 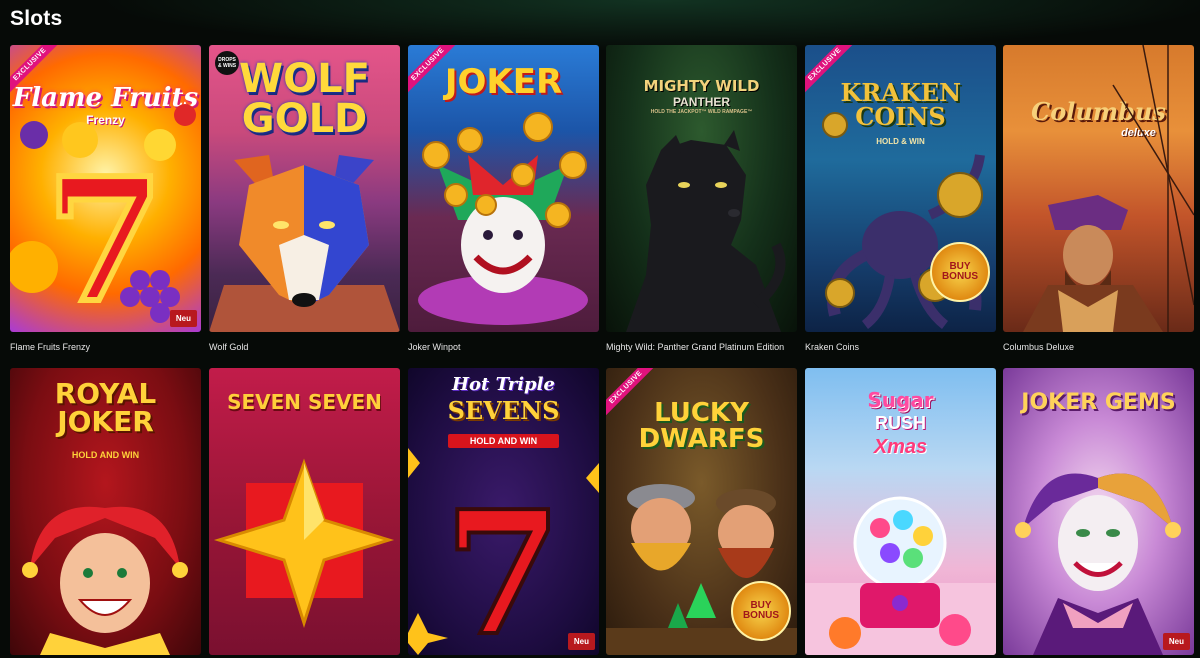 I want to click on game-tile: LUCKY DWARFS BUY BONUS EXCLUSIVE, so click(x=701, y=511).